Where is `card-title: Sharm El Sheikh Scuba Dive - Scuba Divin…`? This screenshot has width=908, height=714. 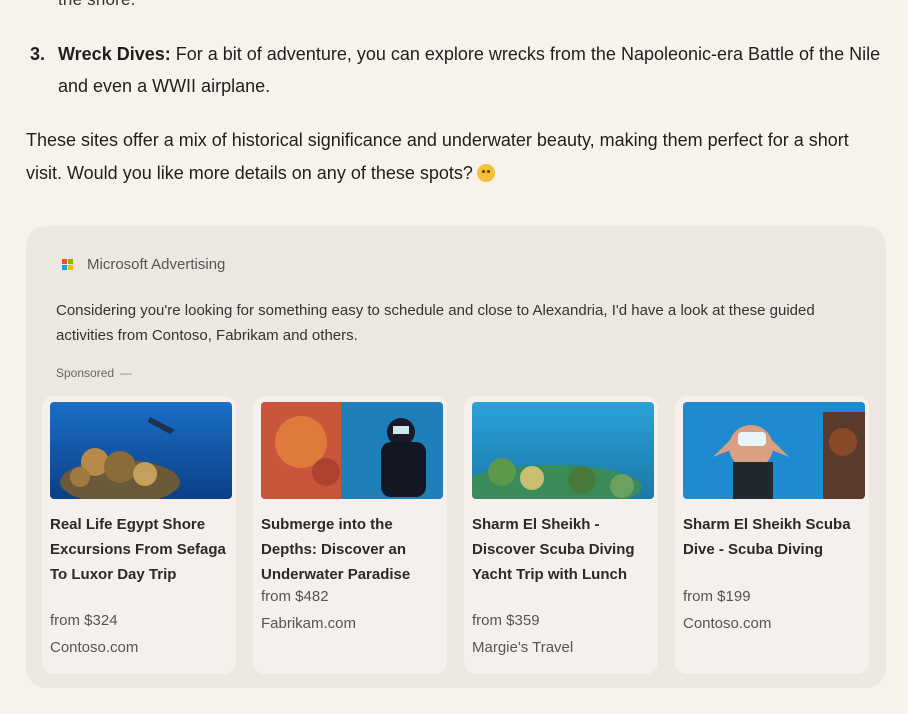 card-title: Sharm El Sheikh Scuba Dive - Scuba Divin… is located at coordinates (774, 537).